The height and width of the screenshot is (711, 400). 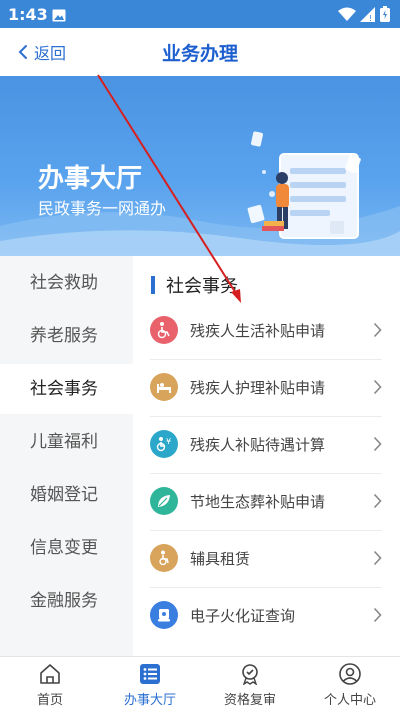 What do you see at coordinates (50, 53) in the screenshot?
I see `back-label: 返回` at bounding box center [50, 53].